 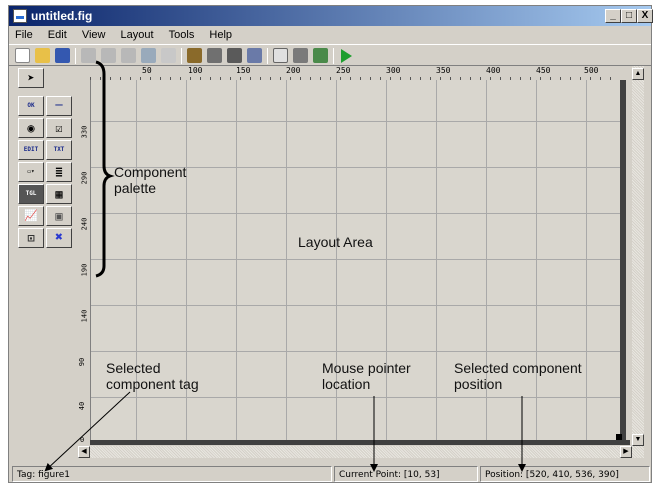 What do you see at coordinates (478, 384) in the screenshot?
I see `position-callout-line: position` at bounding box center [478, 384].